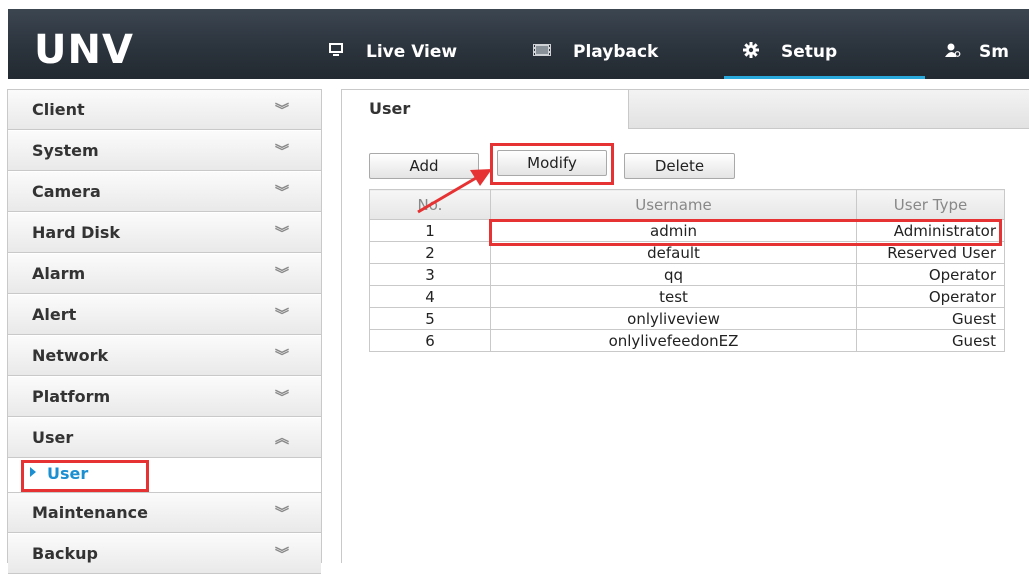 The height and width of the screenshot is (574, 1029). What do you see at coordinates (58, 109) in the screenshot?
I see `sidebar-item-label: Client` at bounding box center [58, 109].